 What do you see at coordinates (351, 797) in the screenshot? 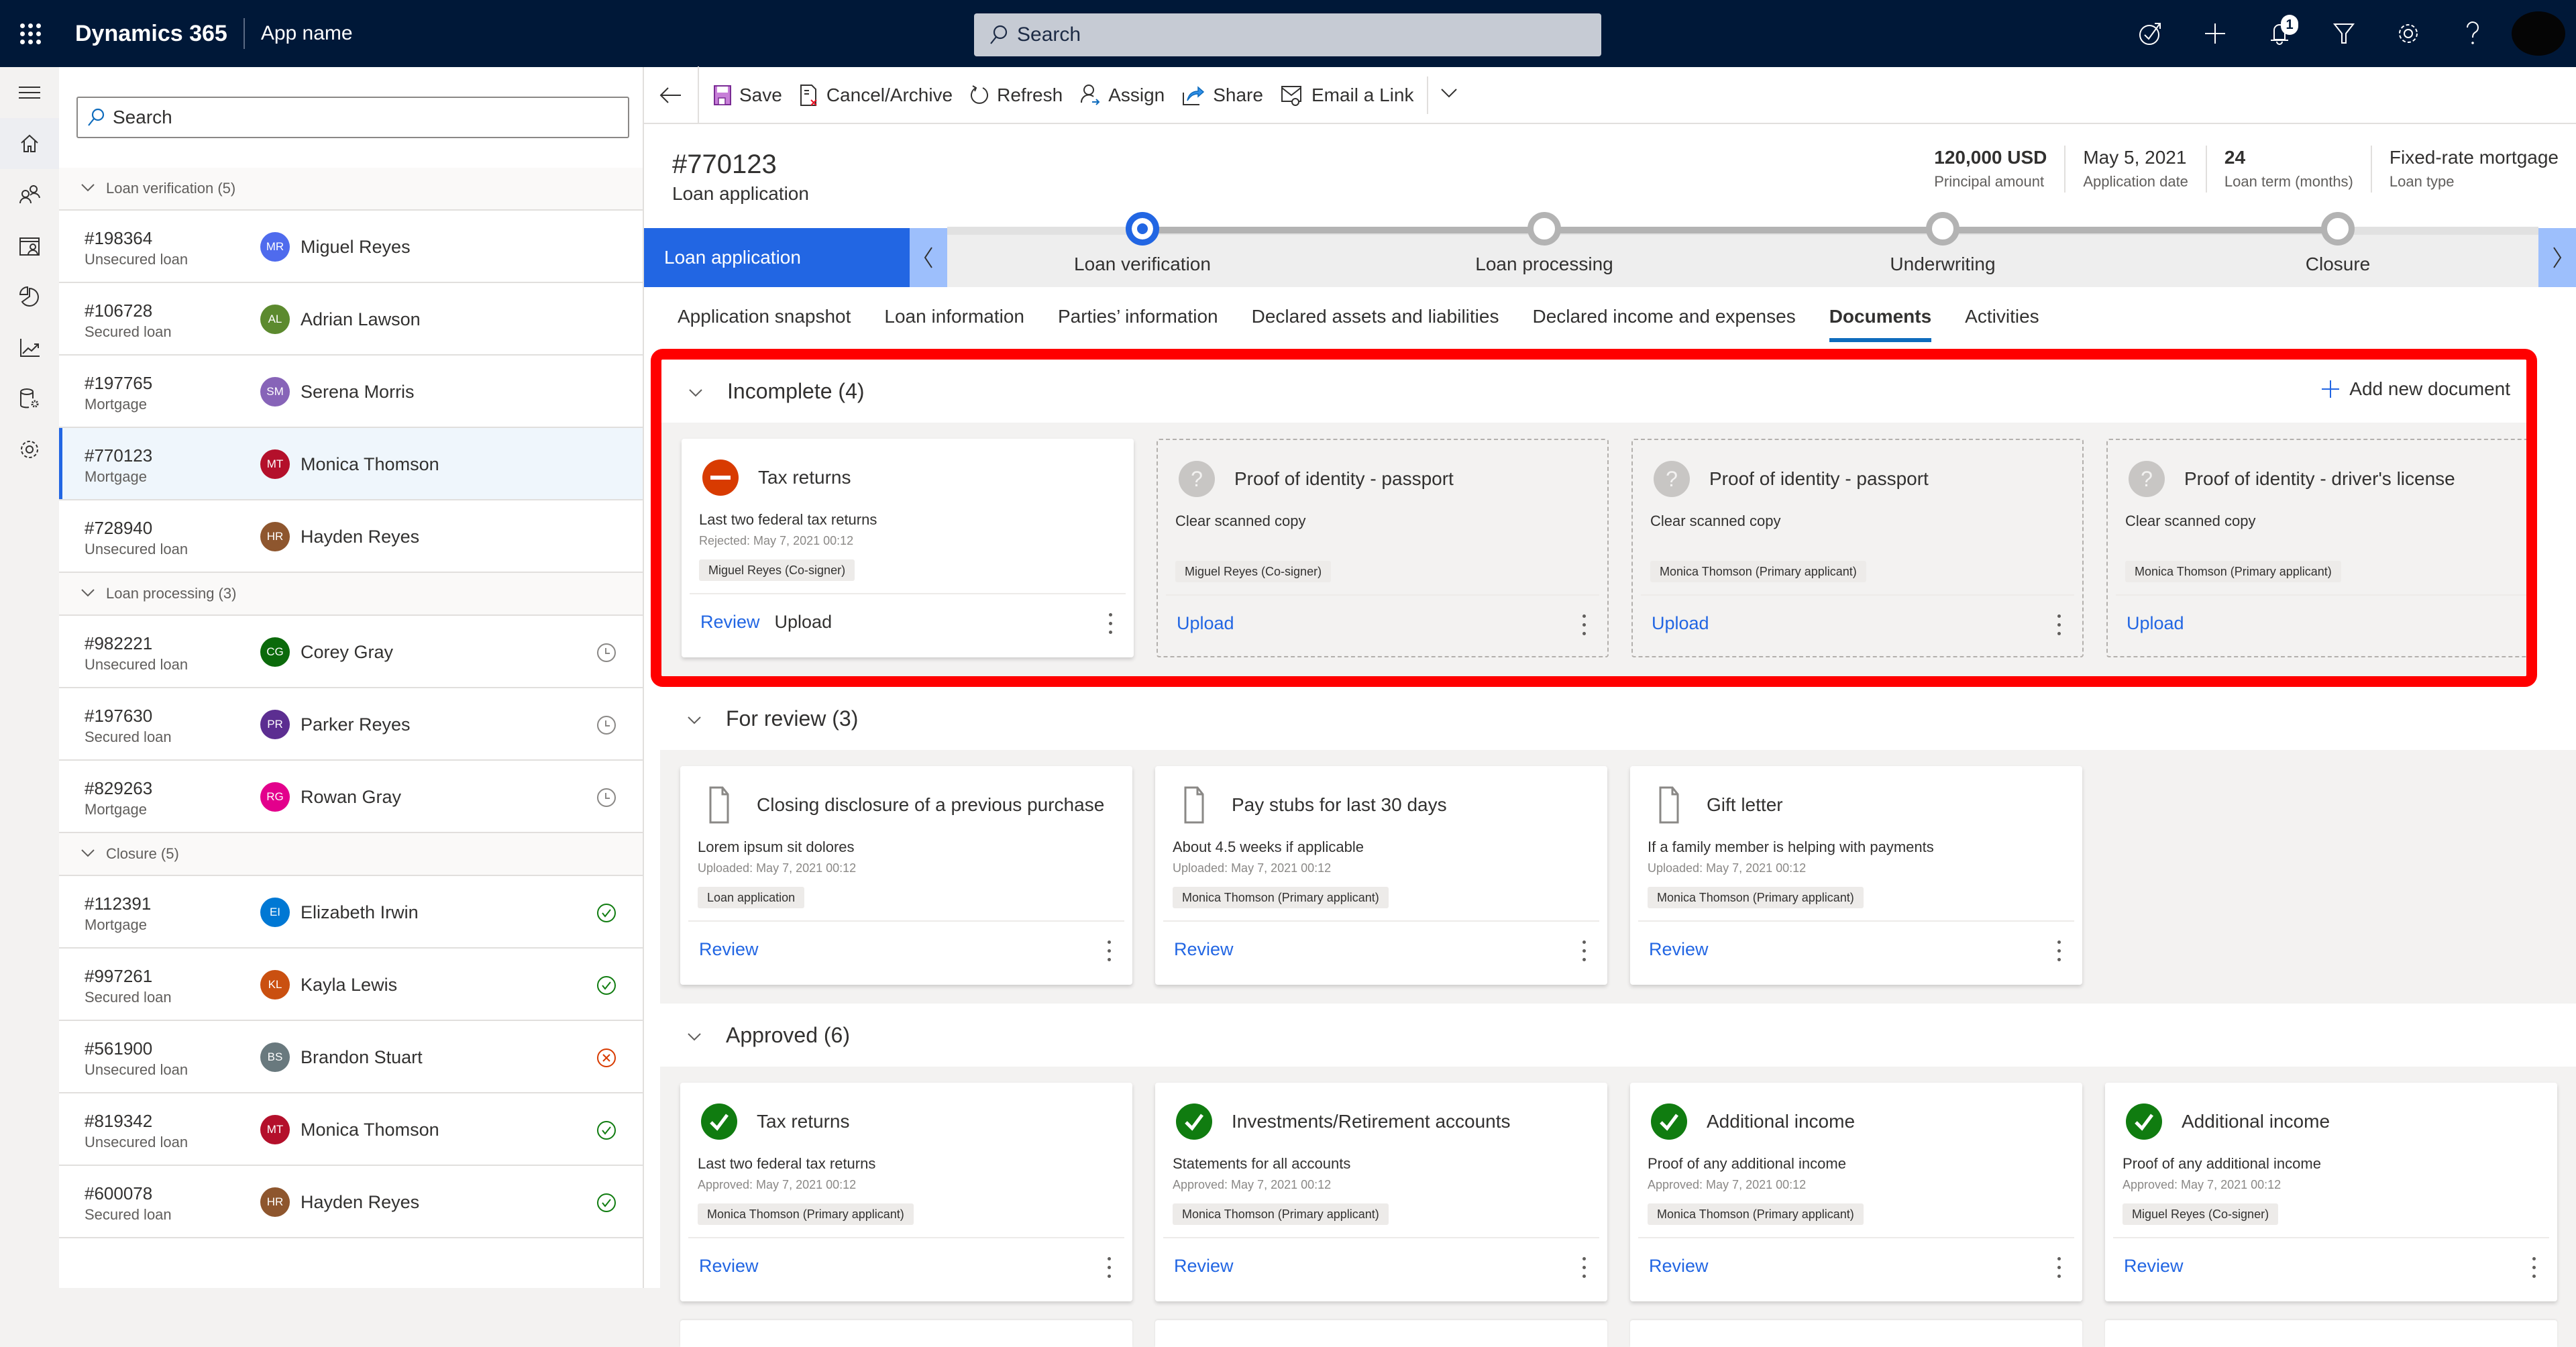
I see `list-item: #829263 Mortgage RG Rowan Gray` at bounding box center [351, 797].